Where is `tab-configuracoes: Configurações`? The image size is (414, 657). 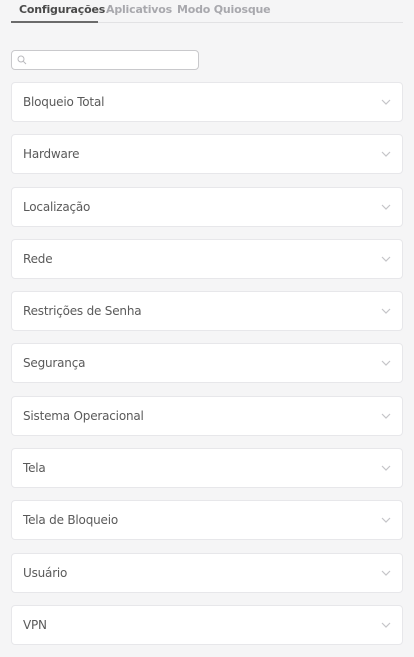
tab-configuracoes: Configurações is located at coordinates (62, 9).